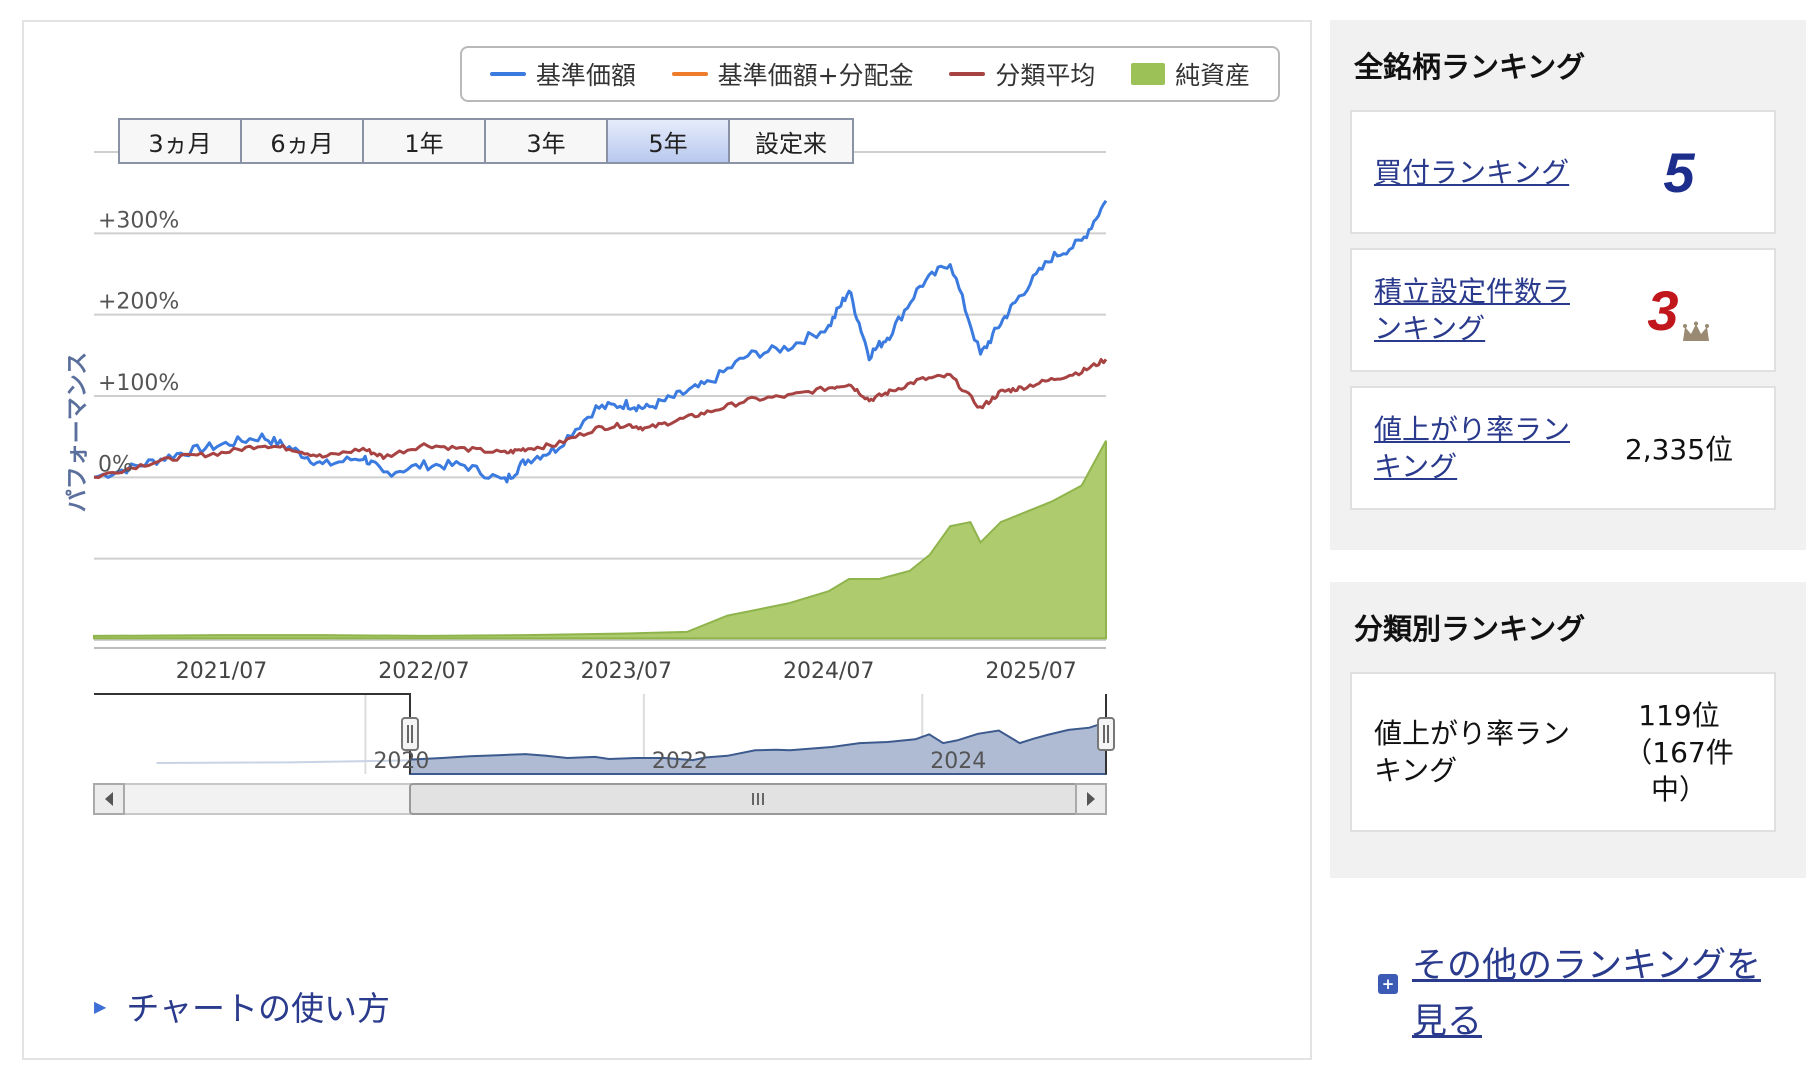 The width and height of the screenshot is (1818, 1088). I want to click on range-button-6m: 6ヵ月, so click(303, 141).